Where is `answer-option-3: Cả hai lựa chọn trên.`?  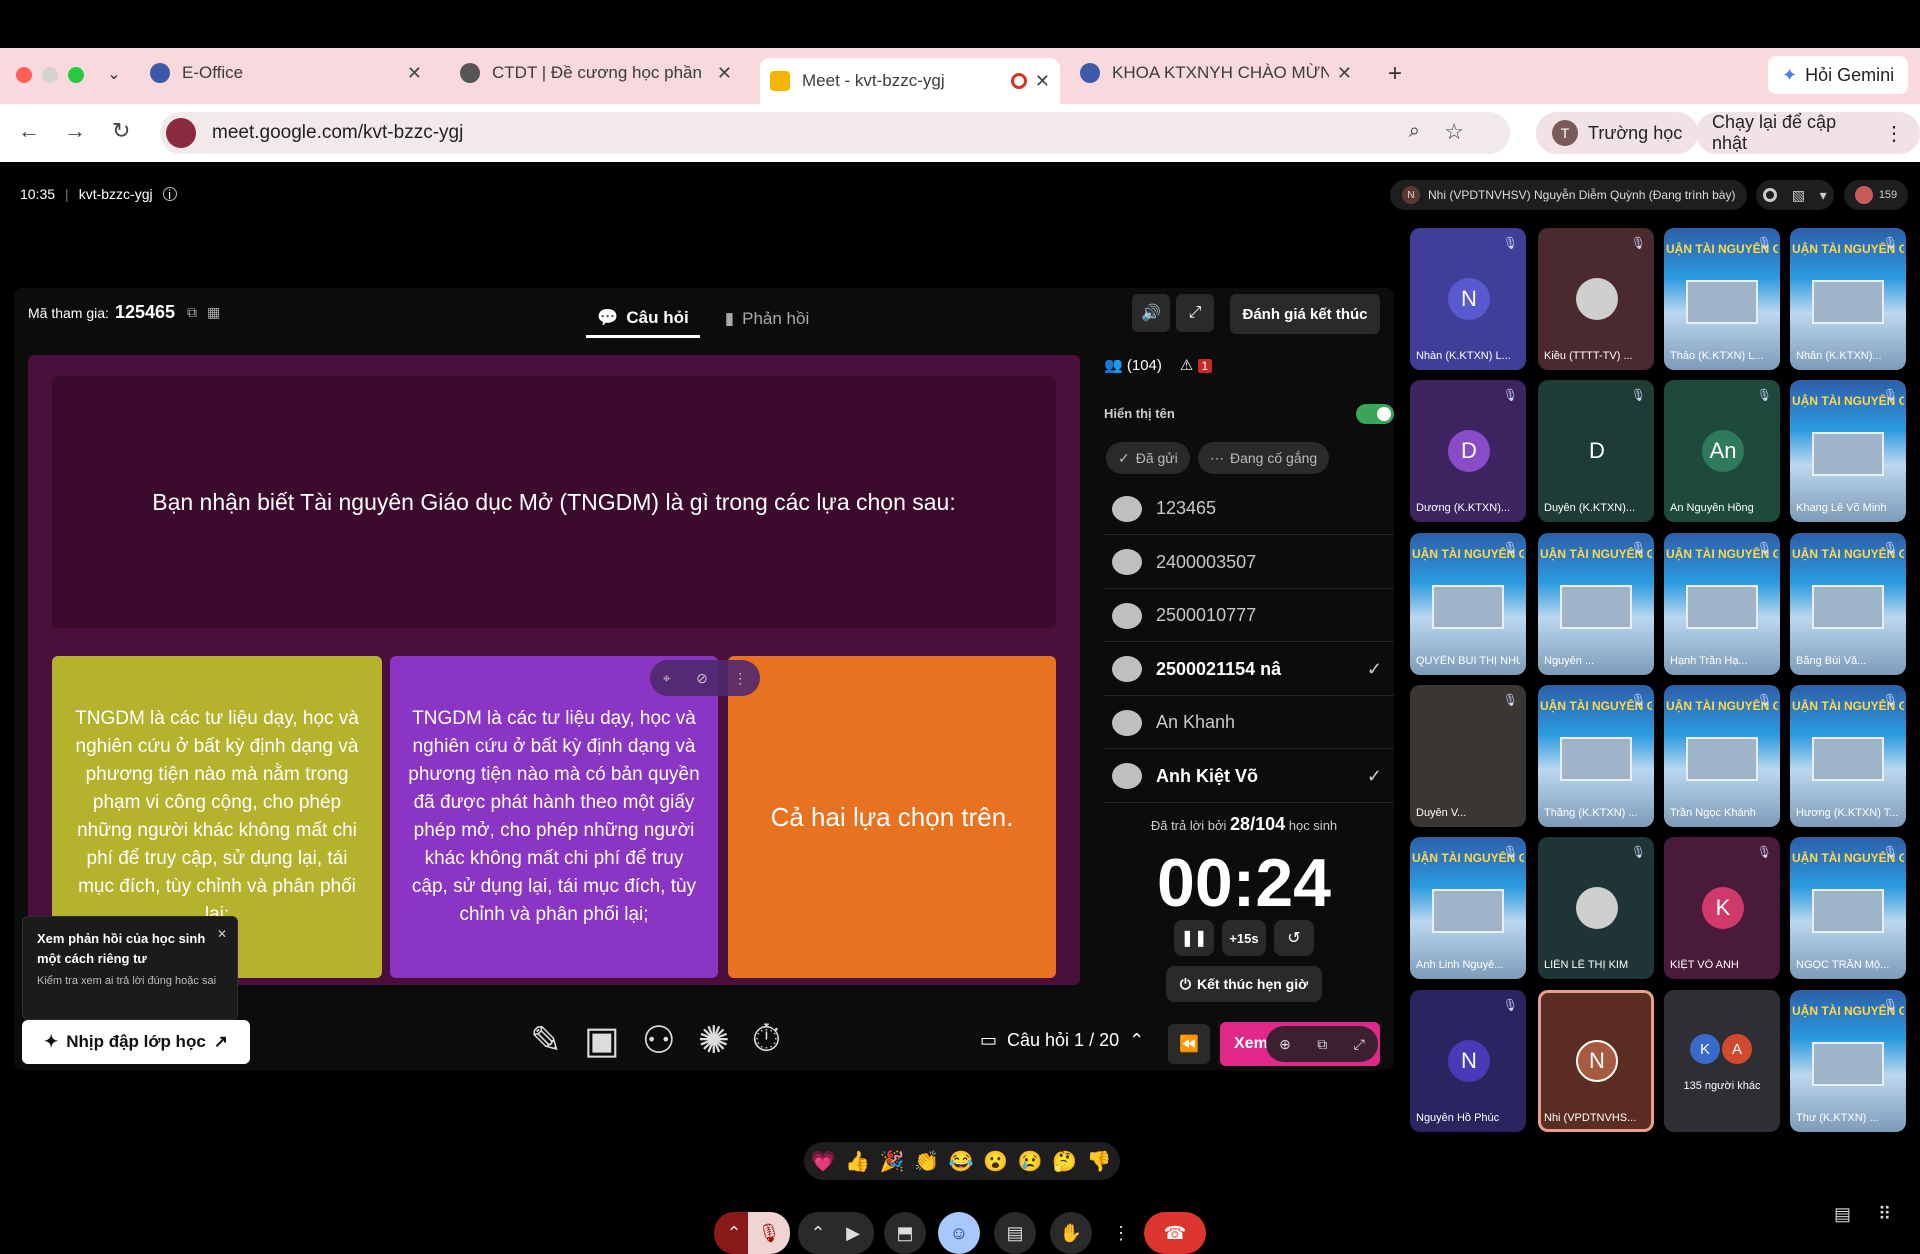
answer-option-3: Cả hai lựa chọn trên. is located at coordinates (892, 817).